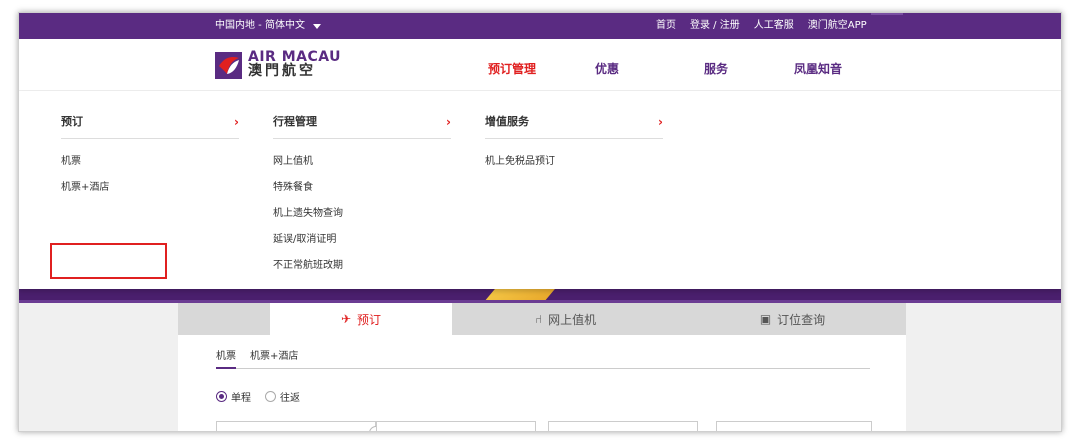 This screenshot has width=1080, height=444. What do you see at coordinates (715, 26) in the screenshot?
I see `login-register-link: 登录 / 注册` at bounding box center [715, 26].